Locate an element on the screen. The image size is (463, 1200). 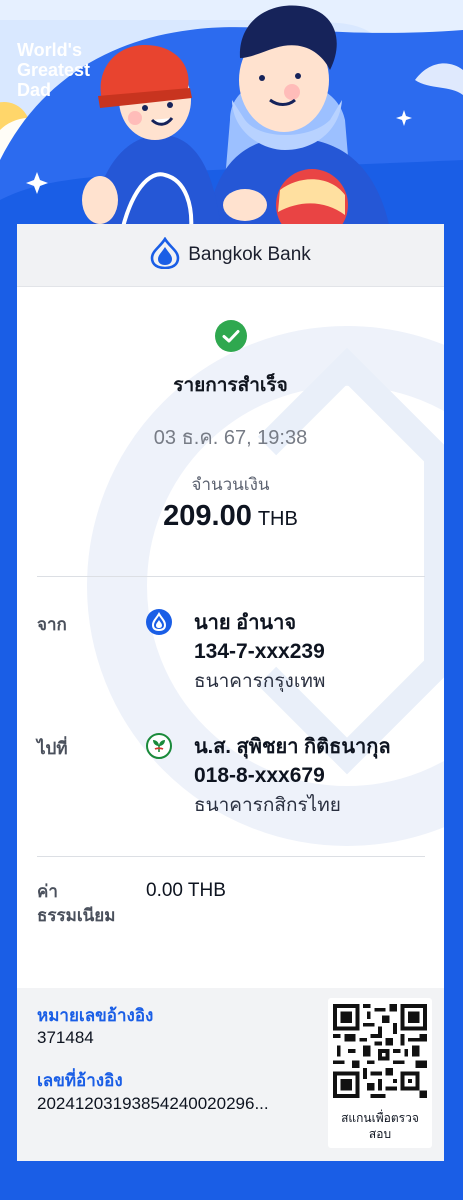
kasikorn-bank-logo-icon is located at coordinates (159, 746).